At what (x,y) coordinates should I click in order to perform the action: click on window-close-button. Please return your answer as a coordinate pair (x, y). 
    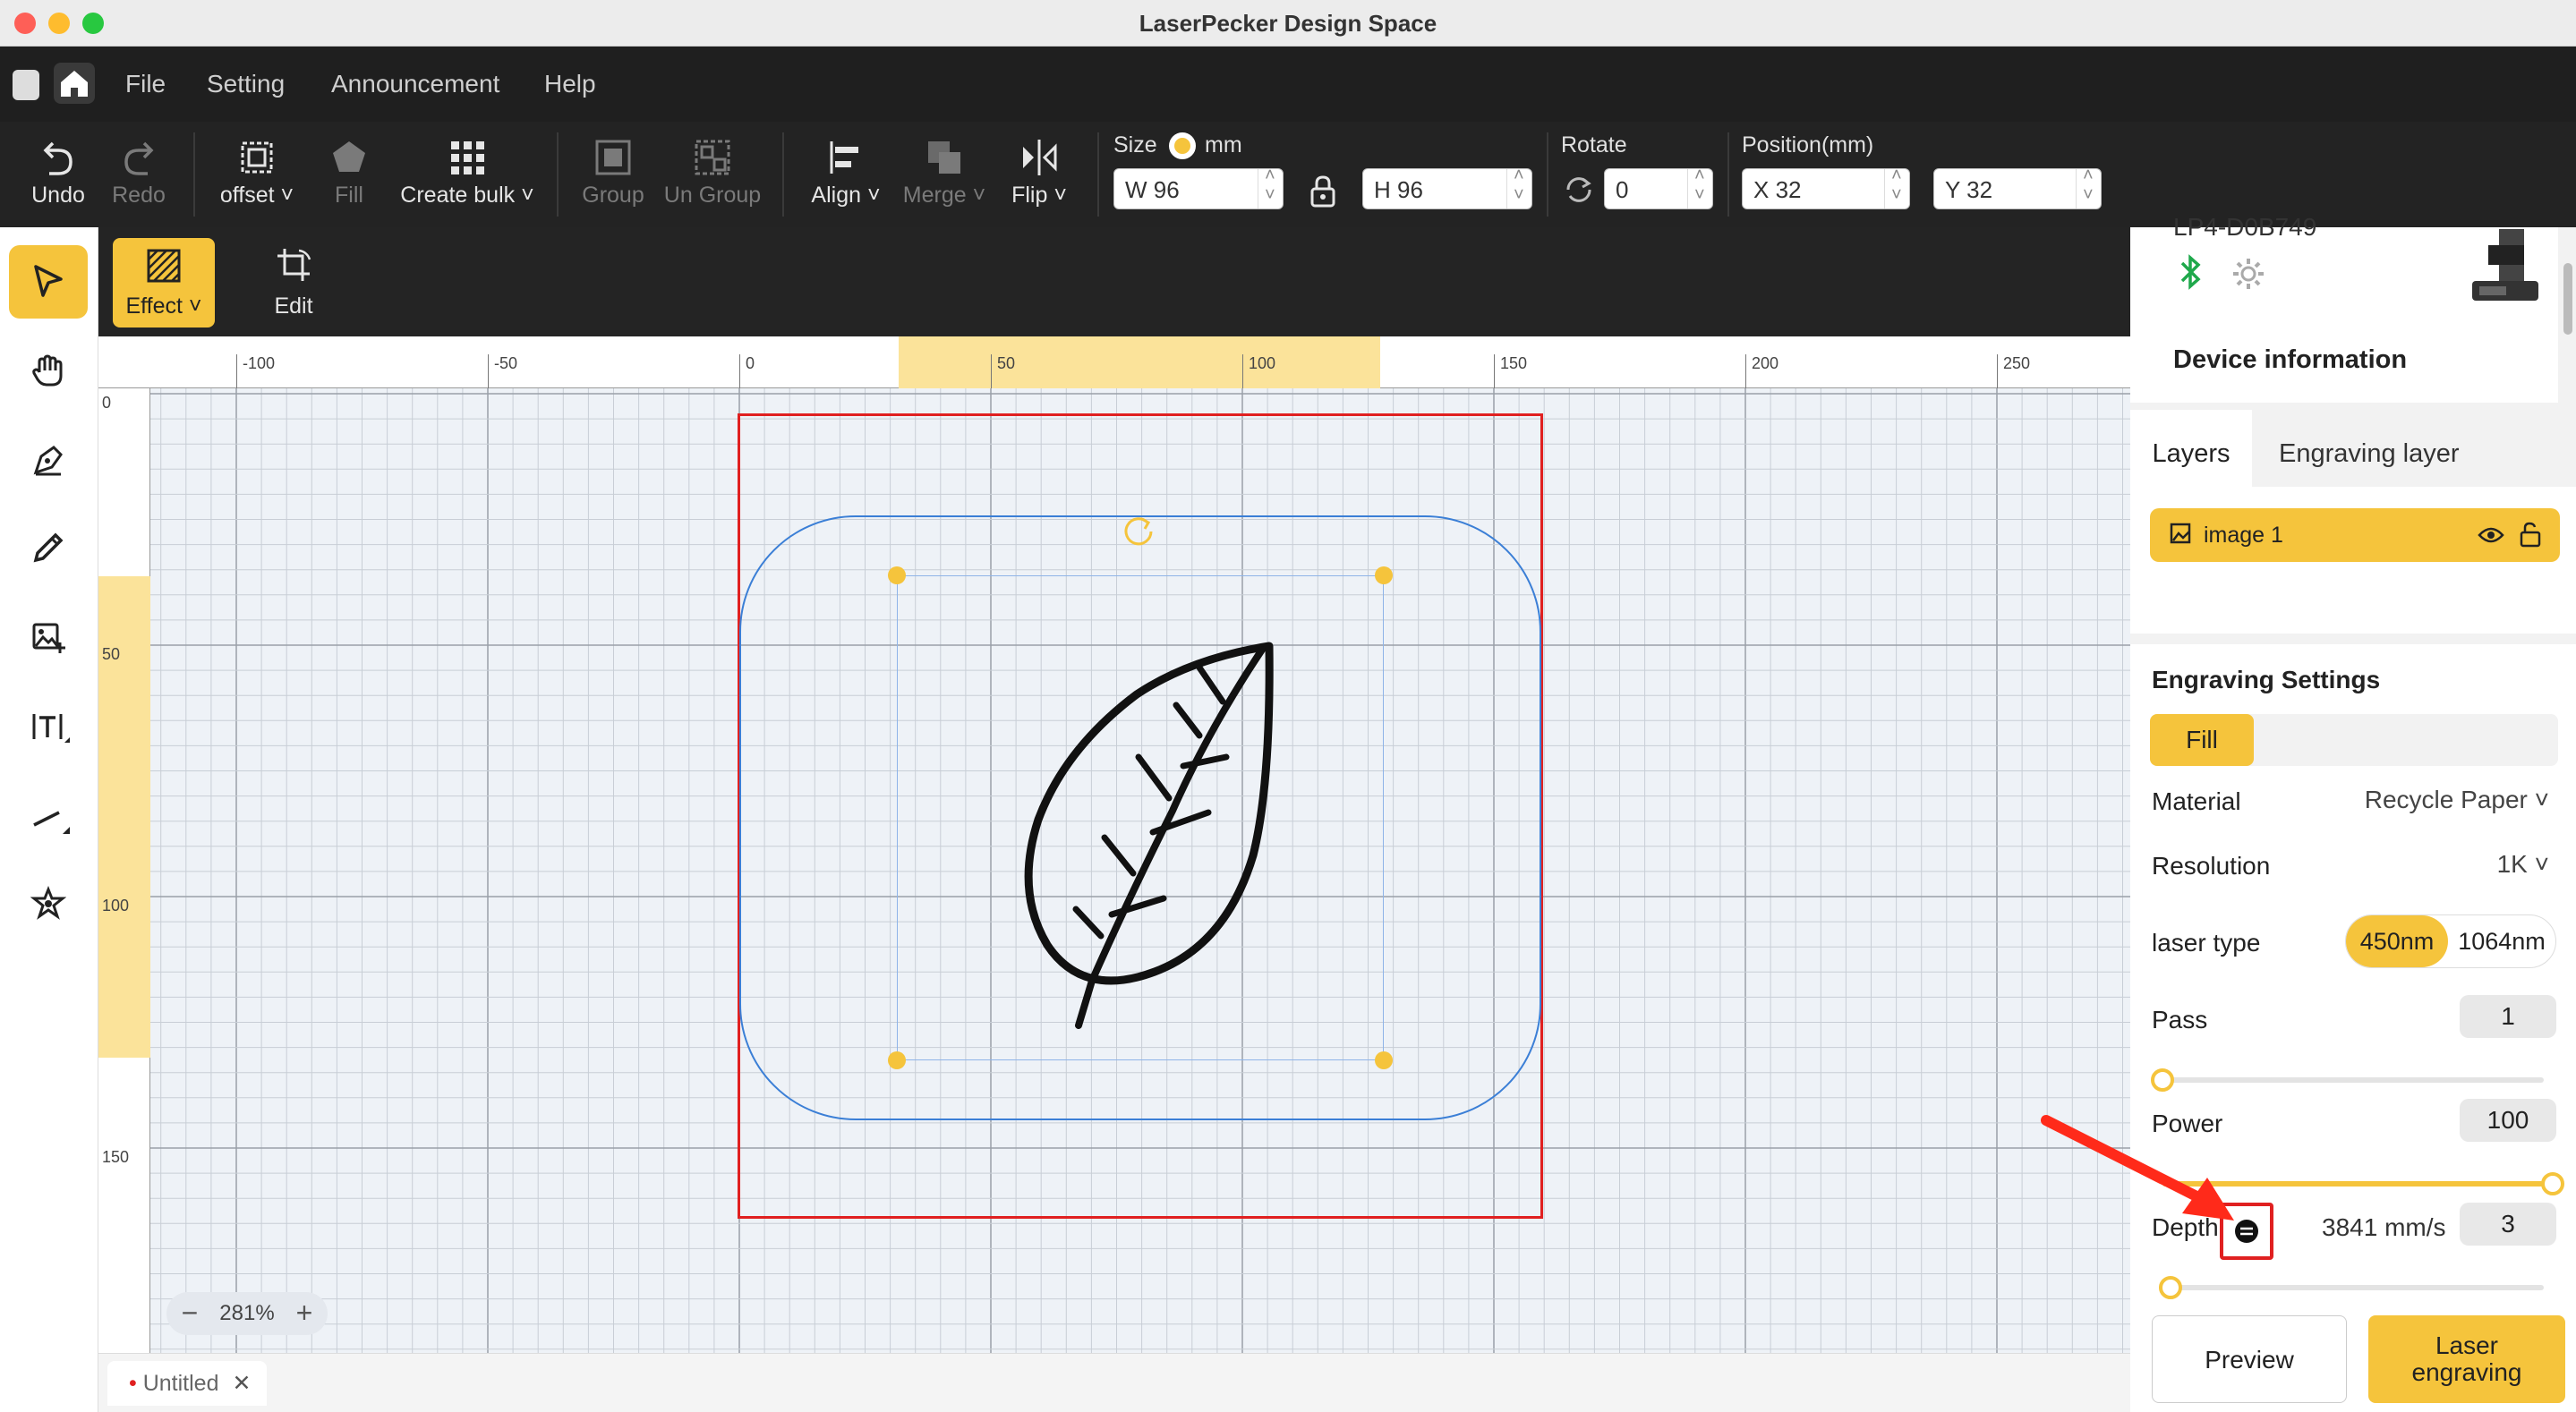
    Looking at the image, I should click on (25, 23).